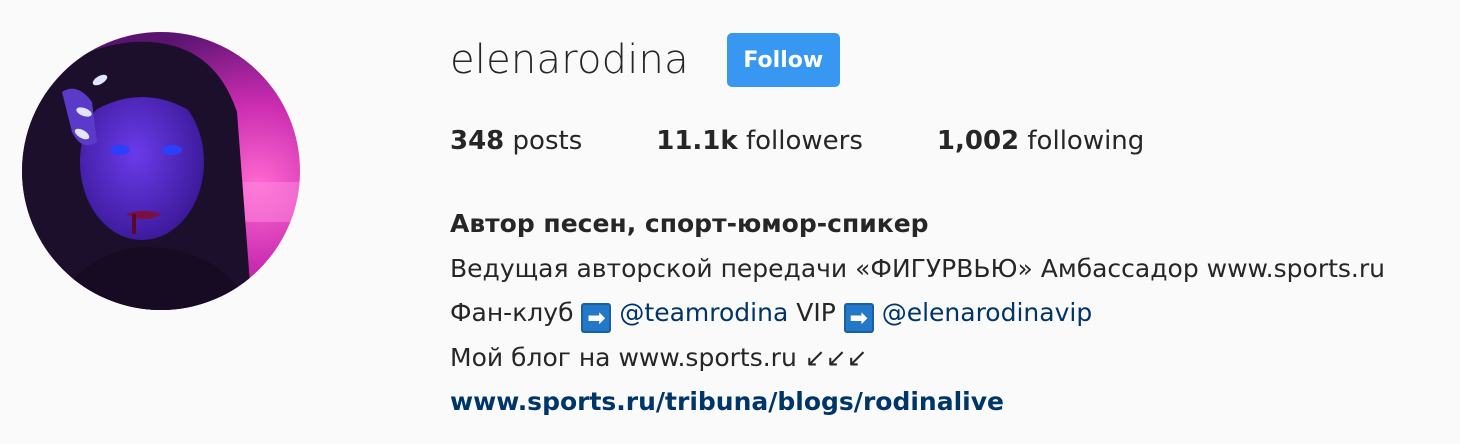  What do you see at coordinates (987, 312) in the screenshot?
I see `mention-elenarodinavip: @elenarodinavip` at bounding box center [987, 312].